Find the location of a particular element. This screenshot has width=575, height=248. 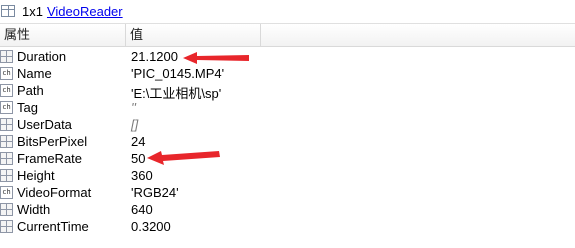

property-value: 21.1200 is located at coordinates (154, 56).